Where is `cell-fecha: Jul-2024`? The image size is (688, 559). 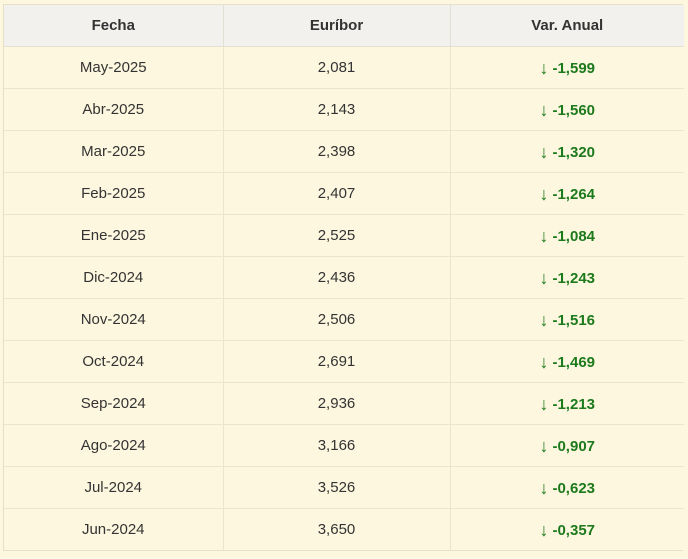 cell-fecha: Jul-2024 is located at coordinates (114, 487).